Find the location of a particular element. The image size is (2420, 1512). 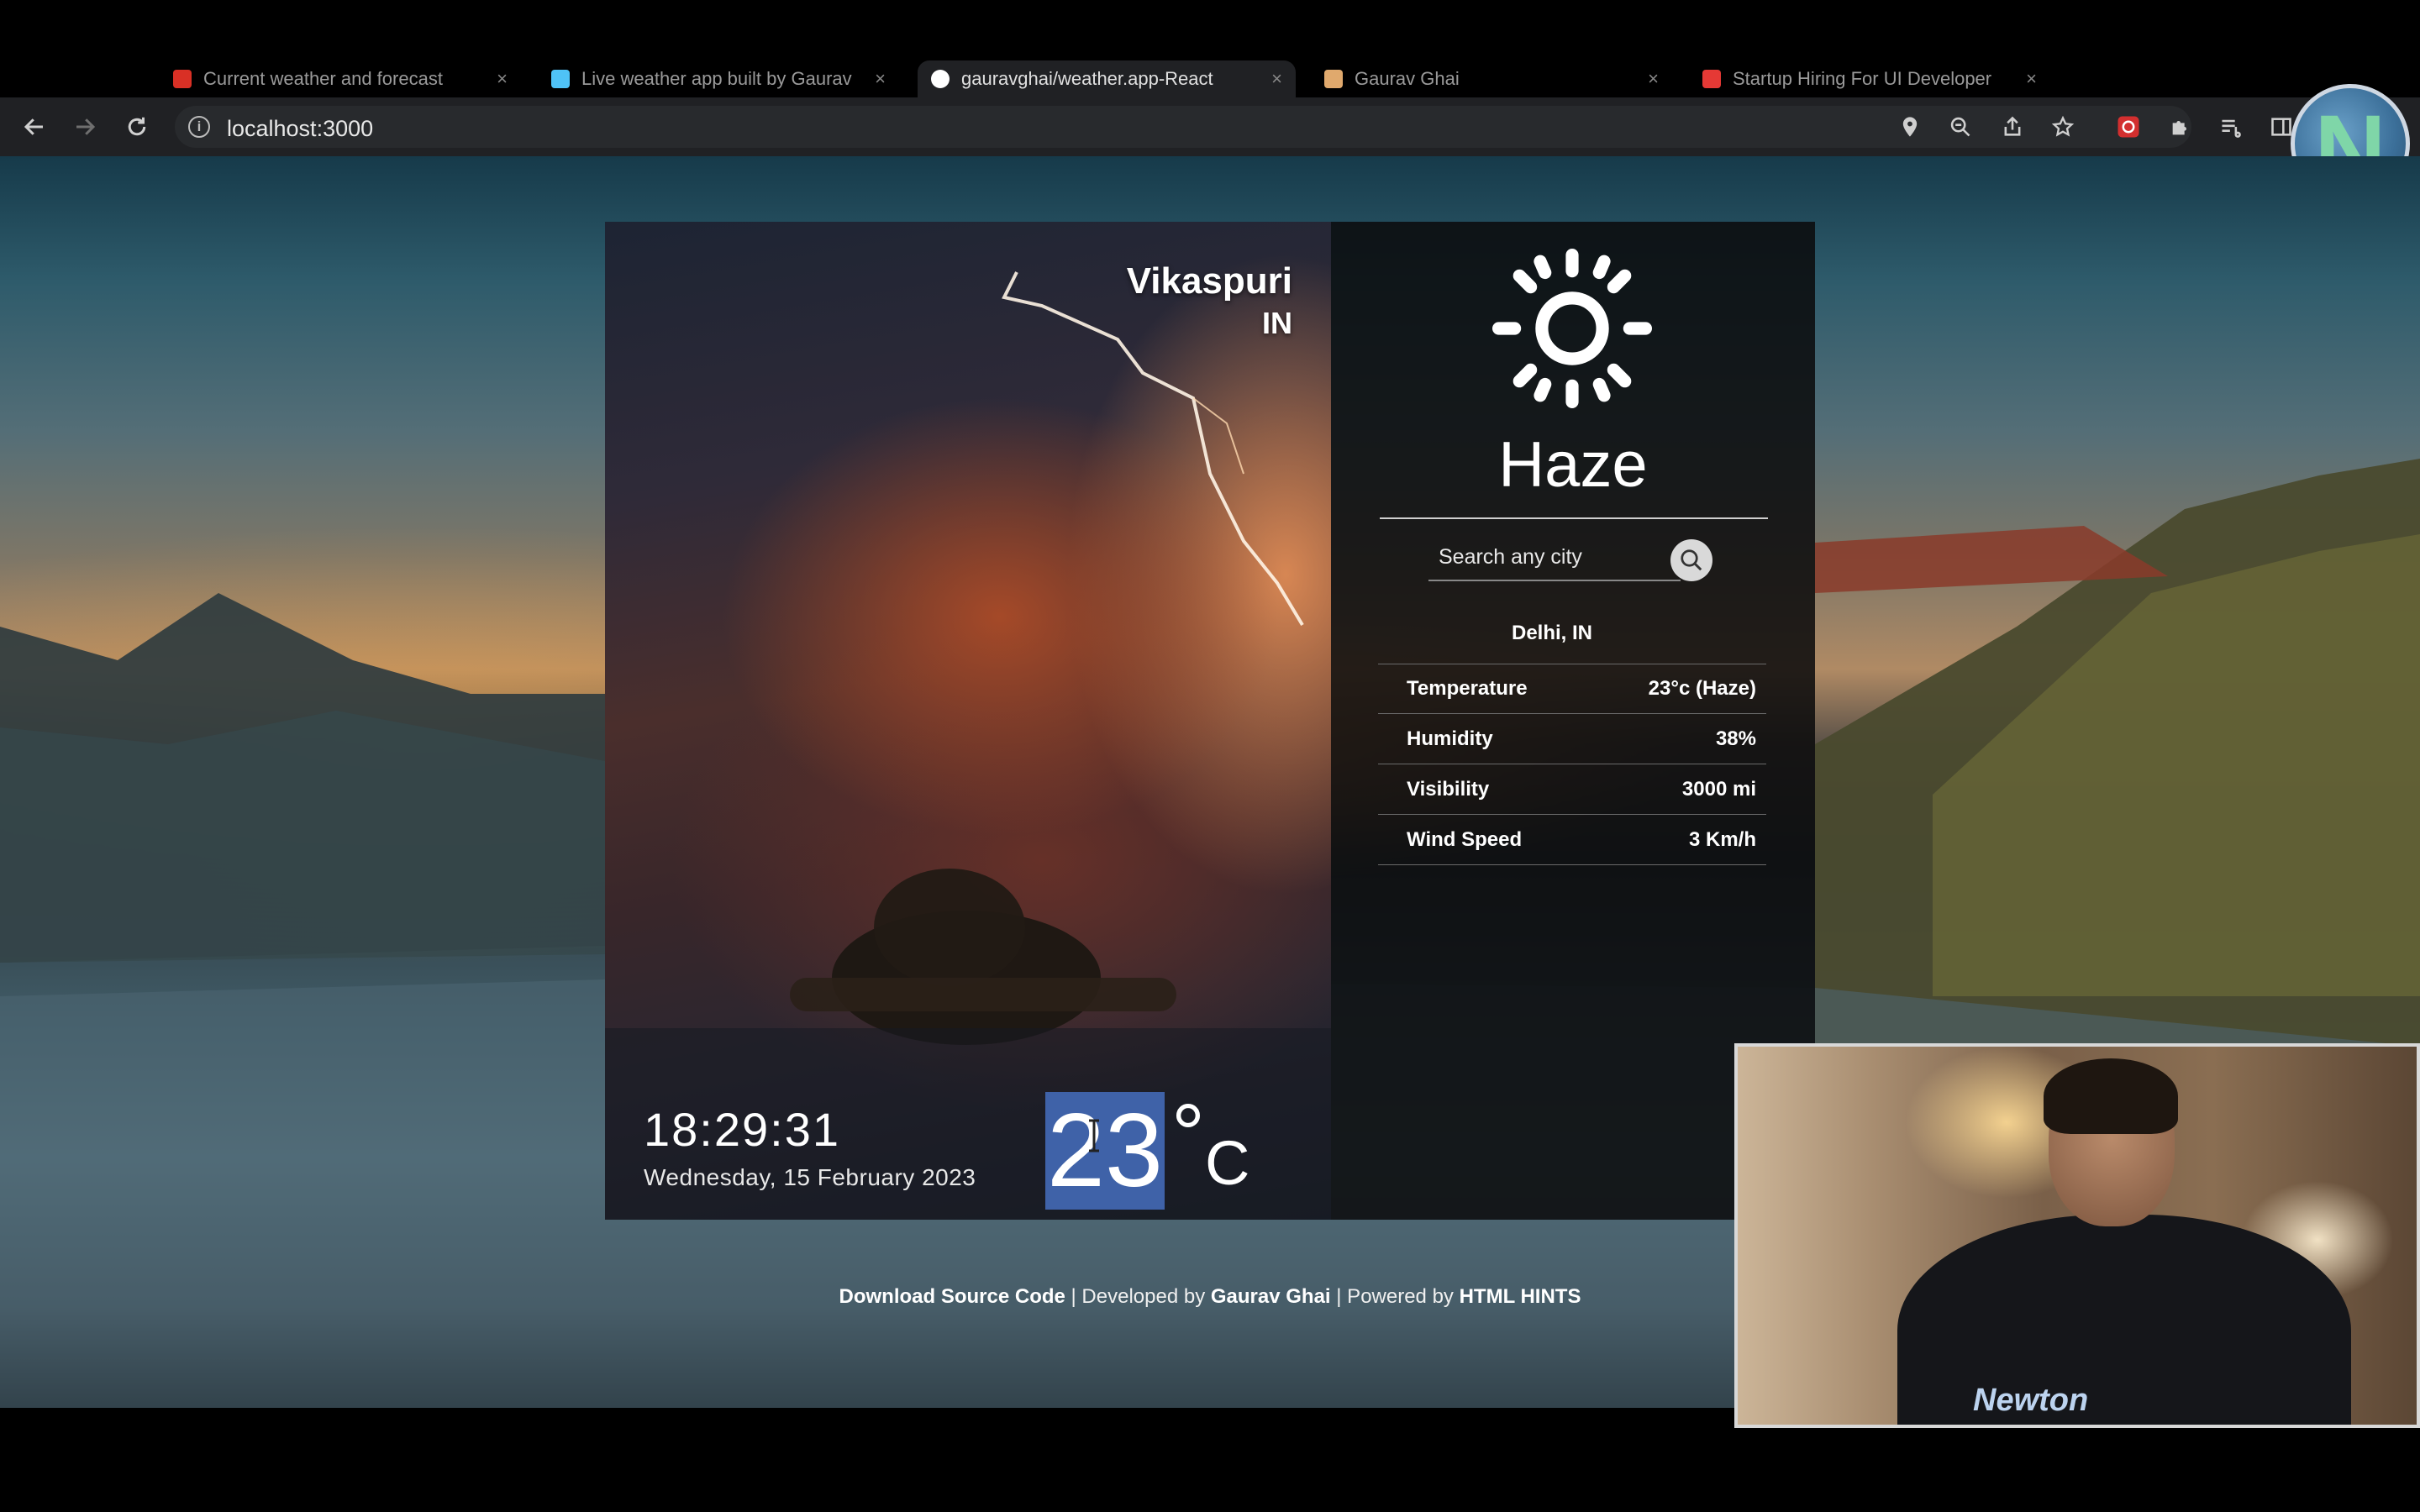

searched-location: Delhi, IN is located at coordinates (1552, 633).